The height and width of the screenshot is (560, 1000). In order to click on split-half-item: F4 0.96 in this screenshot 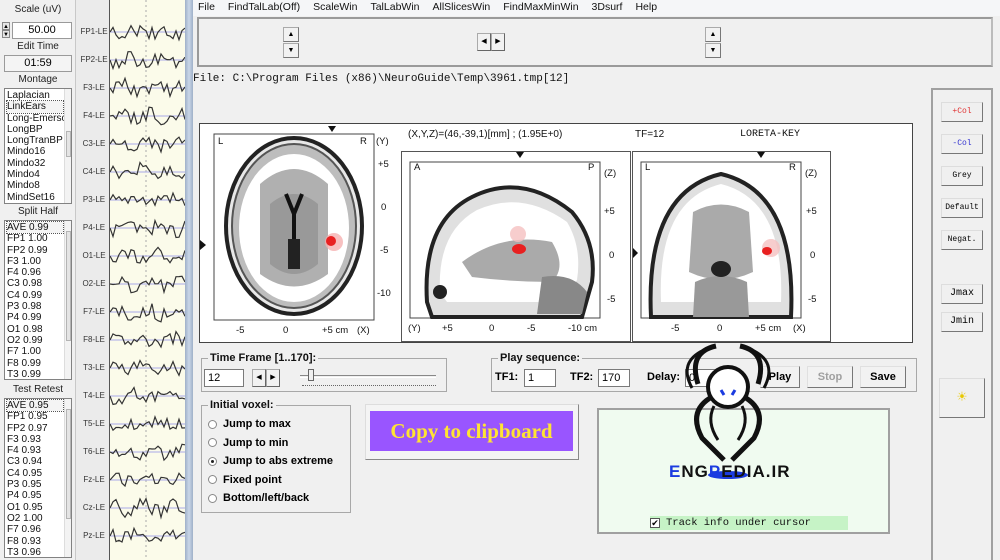, I will do `click(35, 272)`.